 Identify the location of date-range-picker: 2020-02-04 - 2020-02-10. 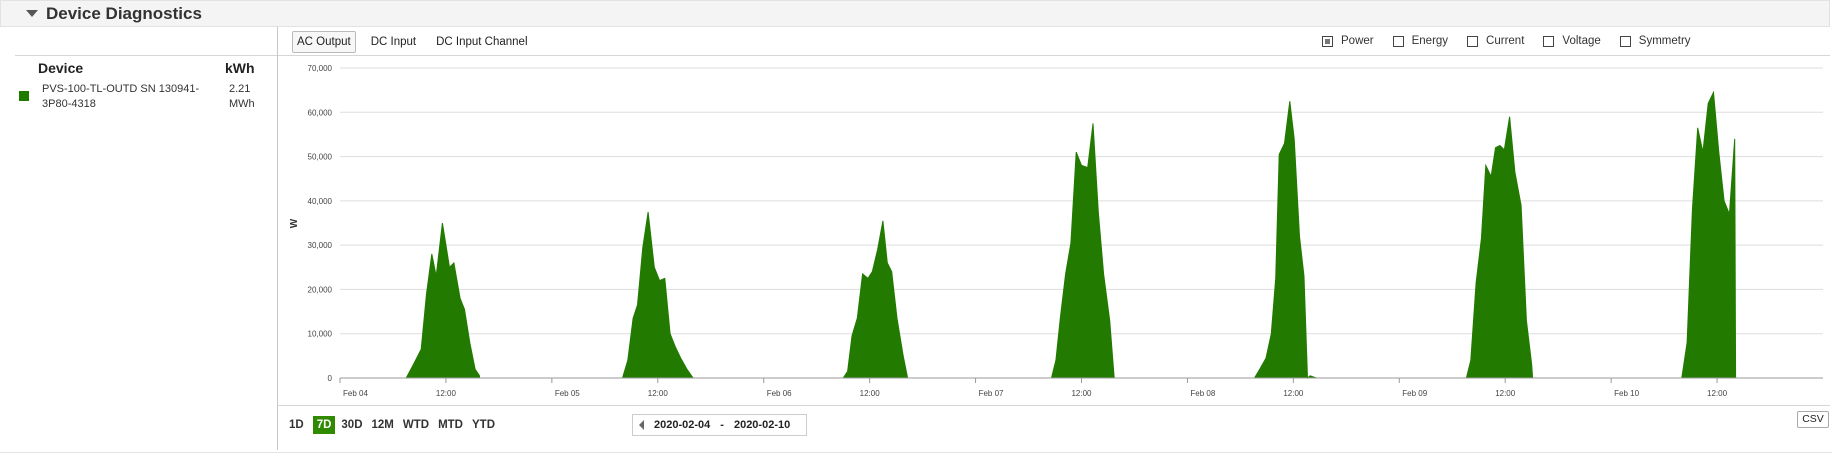
(719, 425).